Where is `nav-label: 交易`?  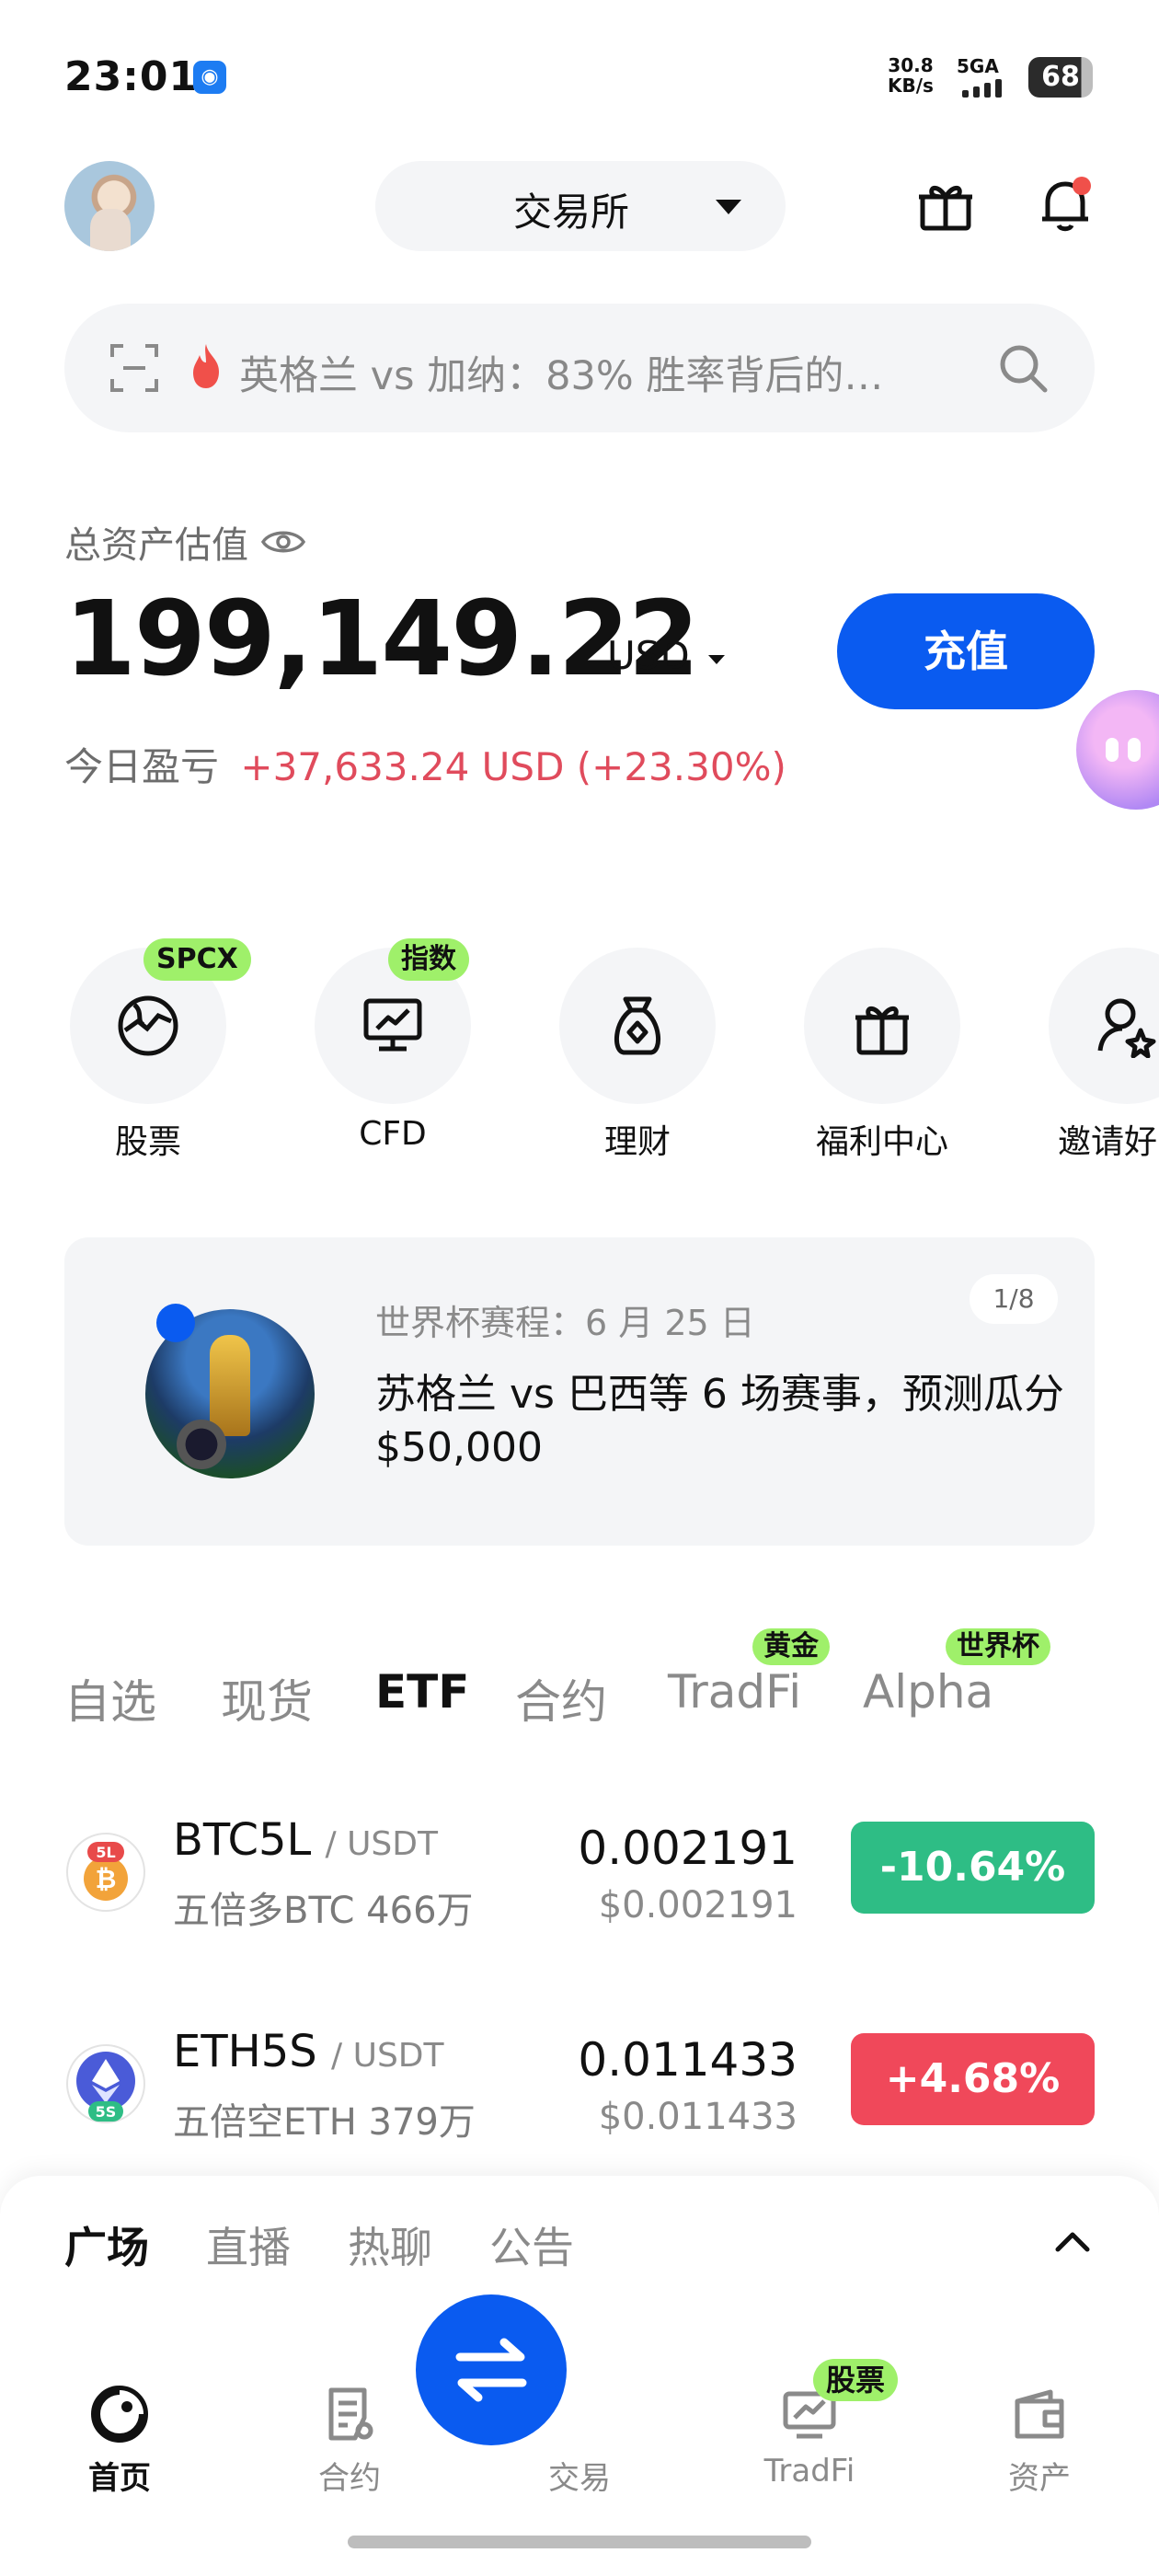
nav-label: 交易 is located at coordinates (579, 2478).